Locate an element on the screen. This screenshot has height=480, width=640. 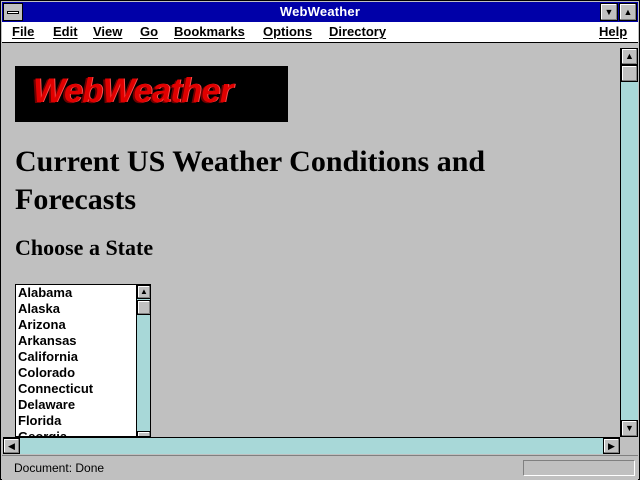
status-bar: Document: Done is located at coordinates (320, 467).